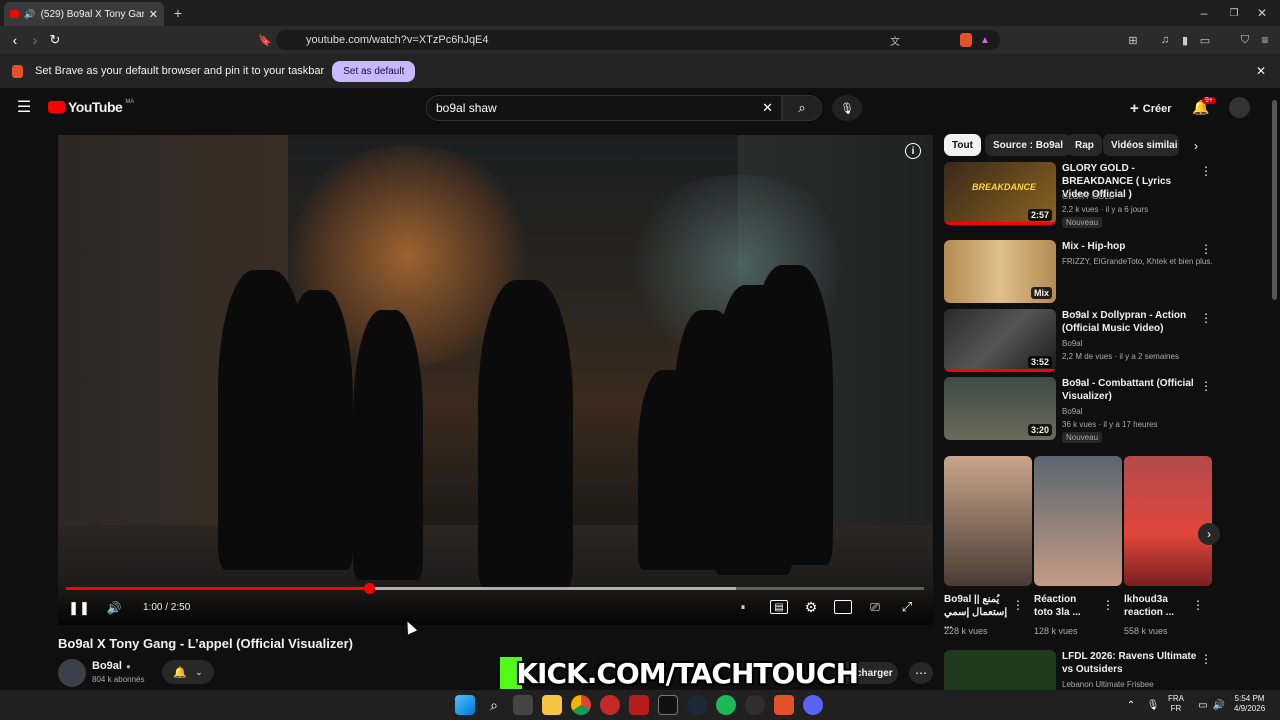  Describe the element at coordinates (1110, 424) in the screenshot. I see `recommendation-meta: 36 k vues · il y a 17 heures` at that location.